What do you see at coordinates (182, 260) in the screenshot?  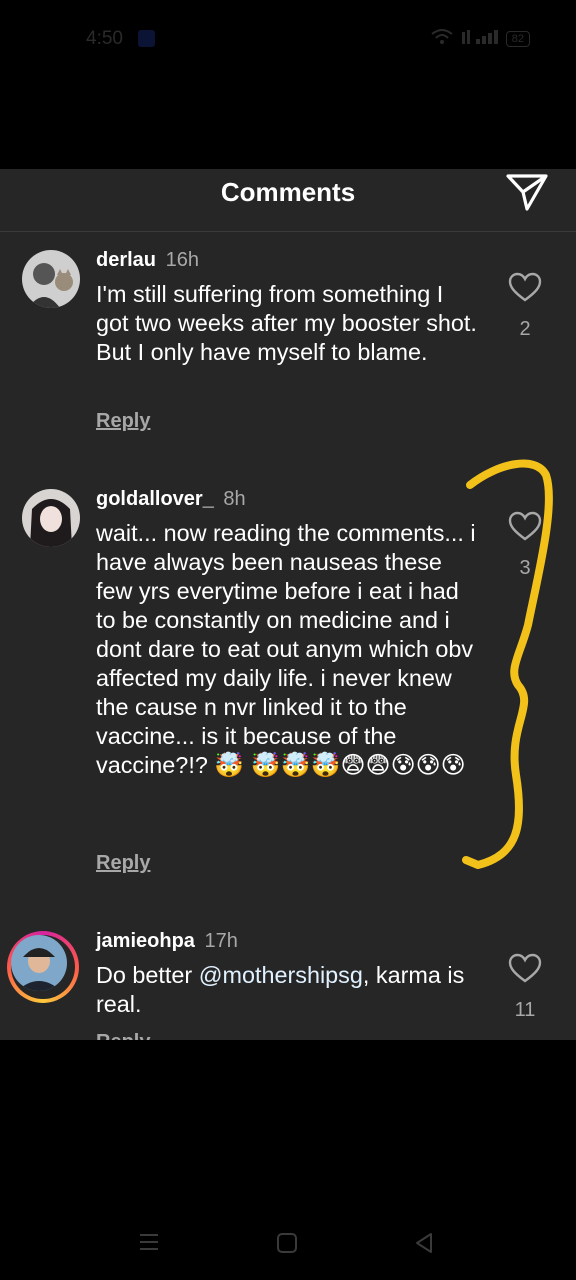 I see `timestamp: 16h` at bounding box center [182, 260].